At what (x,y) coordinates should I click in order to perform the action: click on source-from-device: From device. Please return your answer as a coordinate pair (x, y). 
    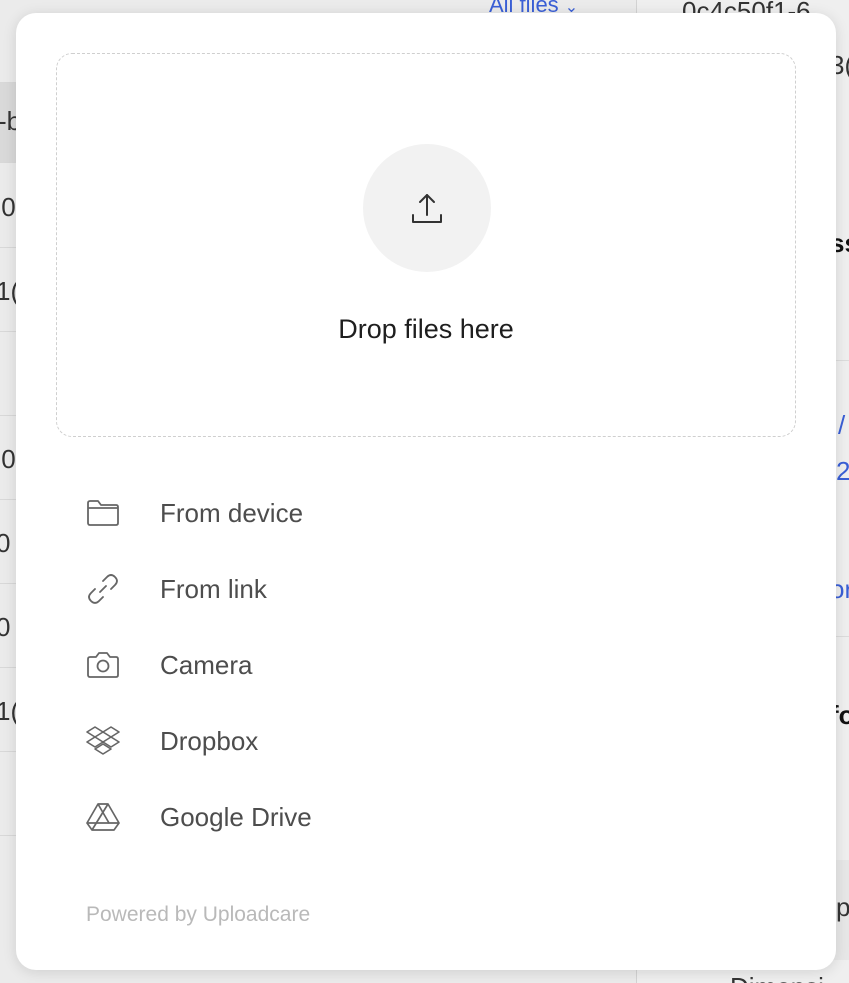
    Looking at the image, I should click on (426, 513).